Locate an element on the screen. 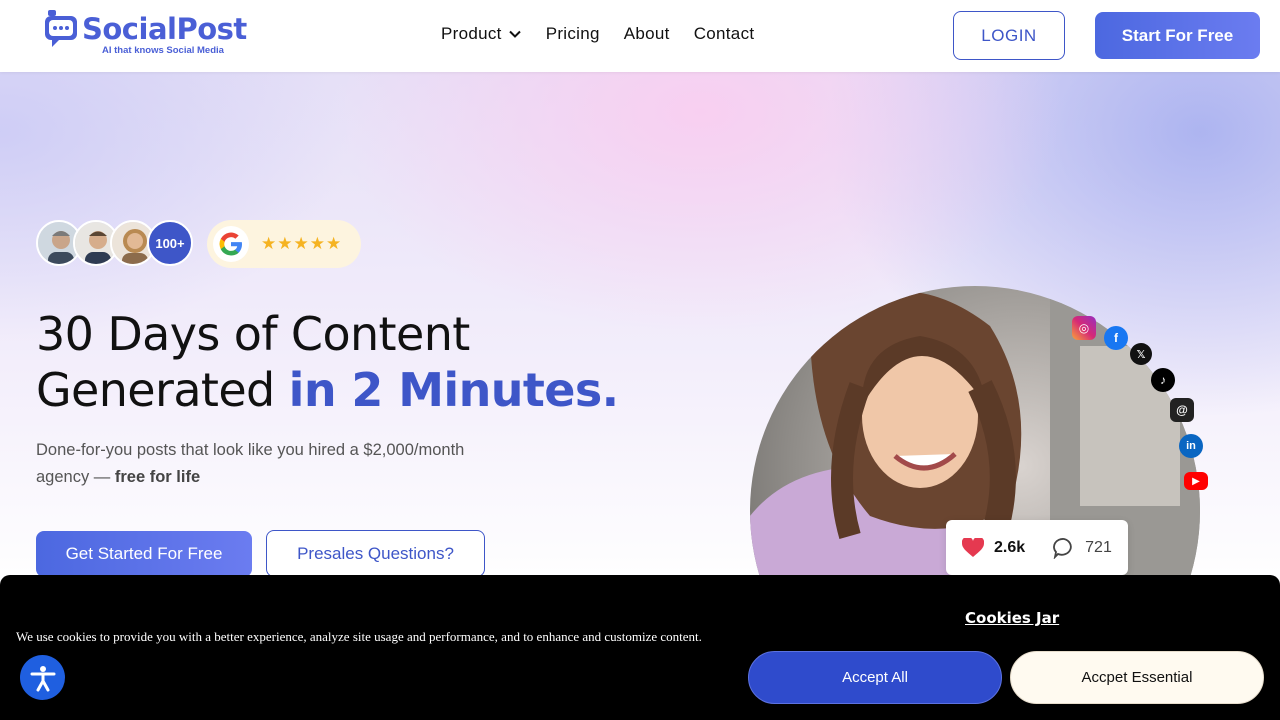  nav-about: About is located at coordinates (647, 34).